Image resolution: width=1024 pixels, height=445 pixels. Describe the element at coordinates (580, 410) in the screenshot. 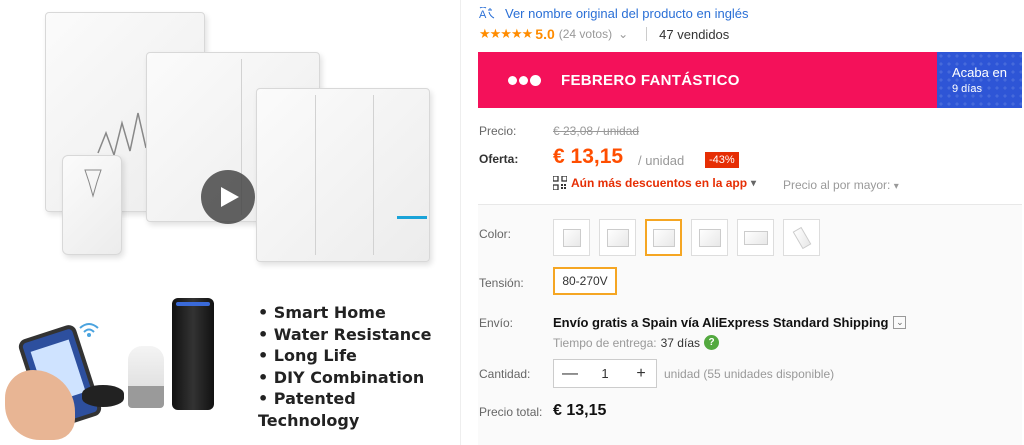

I see `total-price: € 13,15` at that location.